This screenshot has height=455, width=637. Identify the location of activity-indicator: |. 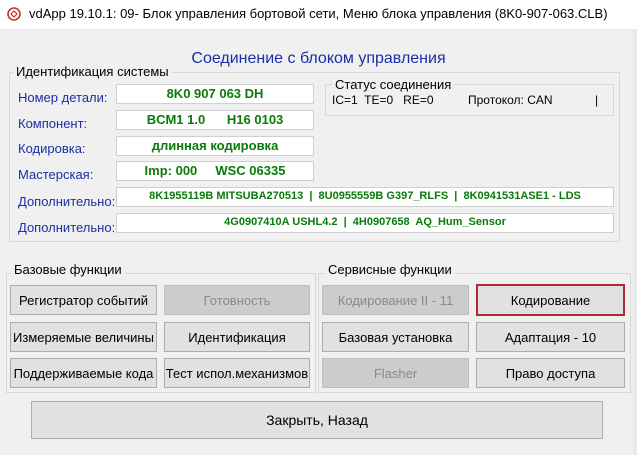
(597, 100).